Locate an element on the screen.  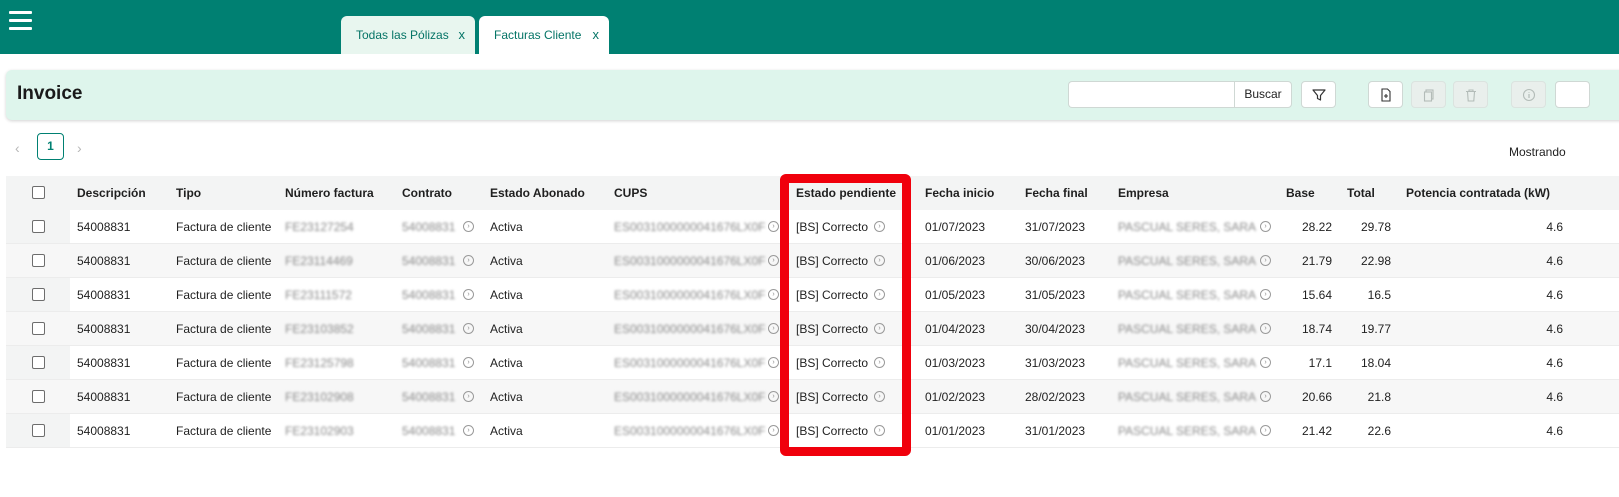
tab-todas-las-polizas: Todas las Pólizas X is located at coordinates (408, 35).